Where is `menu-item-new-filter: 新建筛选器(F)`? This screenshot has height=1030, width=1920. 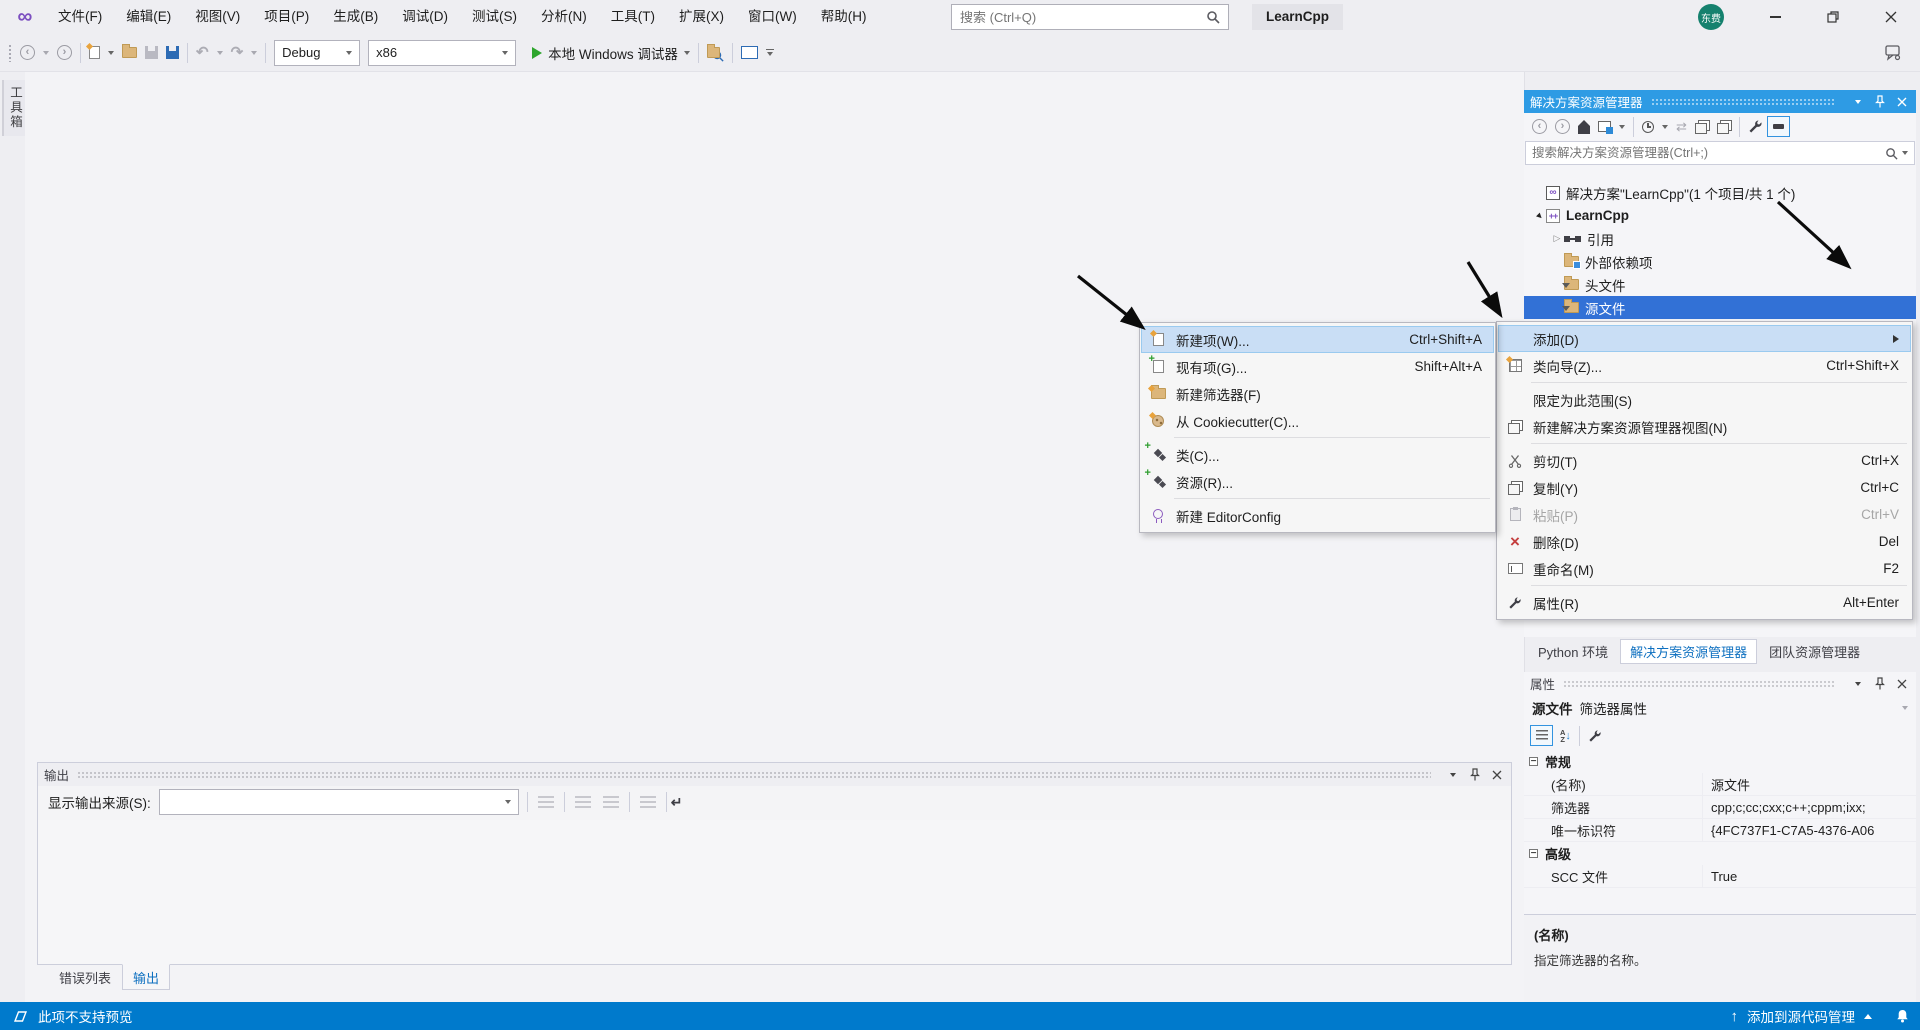 menu-item-new-filter: 新建筛选器(F) is located at coordinates (1317, 393).